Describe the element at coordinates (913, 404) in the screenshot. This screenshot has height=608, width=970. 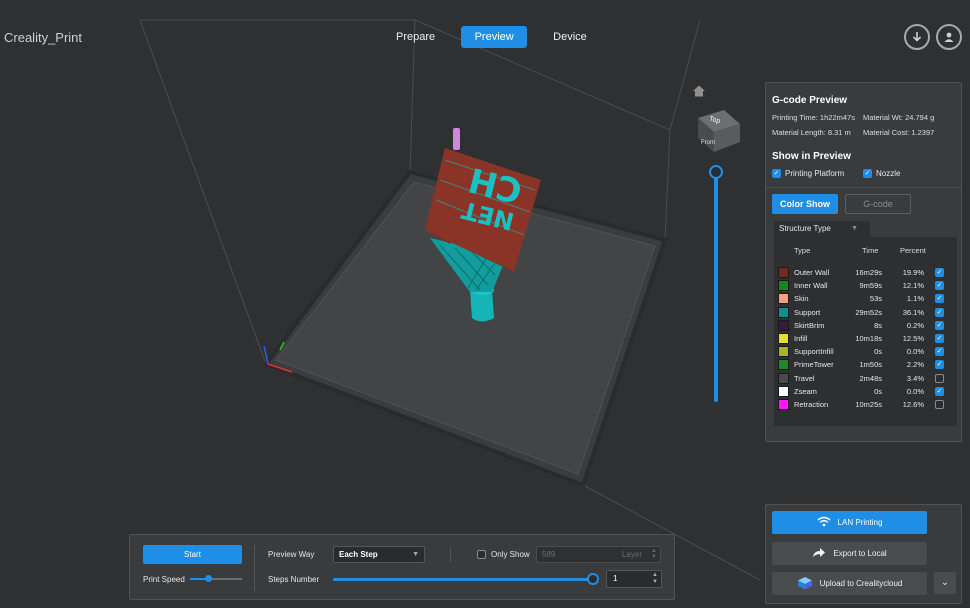
I see `structure-percent: 12.6%` at that location.